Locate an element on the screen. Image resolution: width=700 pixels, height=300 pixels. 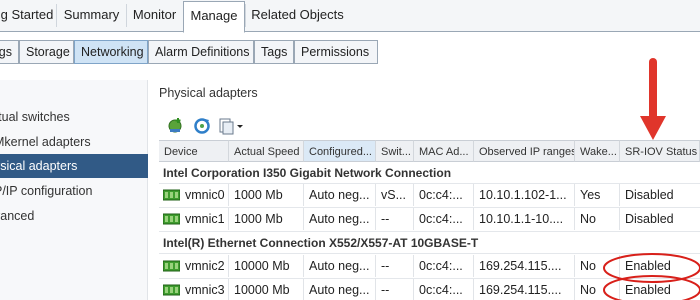
tab-monitor: Monitor is located at coordinates (154, 15).